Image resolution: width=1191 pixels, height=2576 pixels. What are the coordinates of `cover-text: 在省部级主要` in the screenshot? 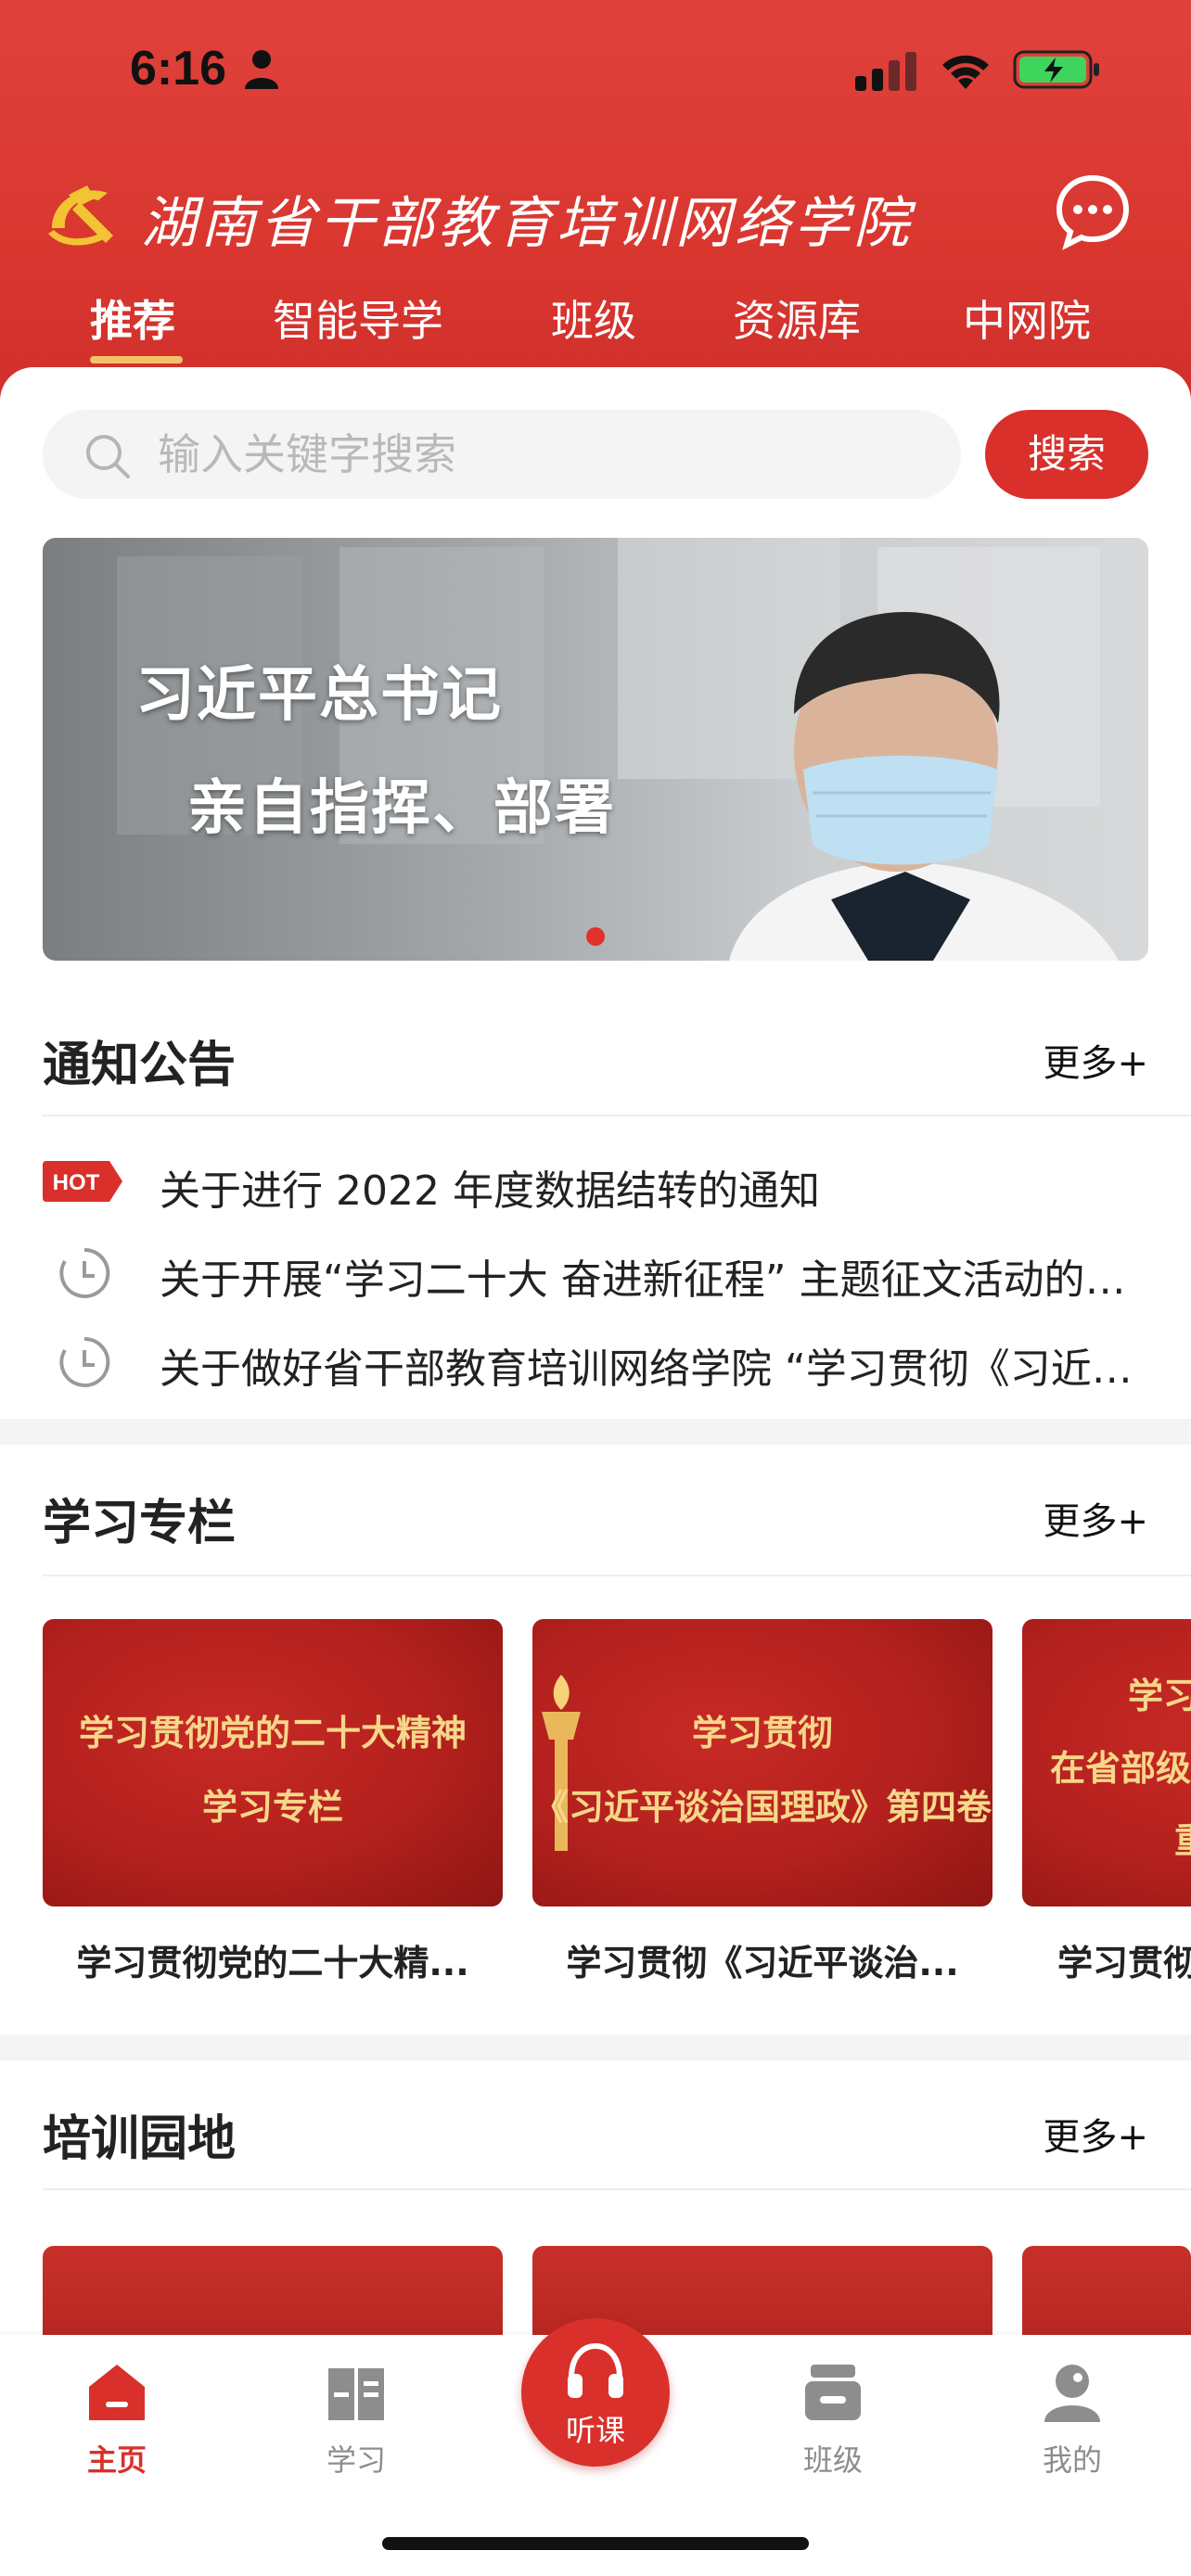 It's located at (1121, 1768).